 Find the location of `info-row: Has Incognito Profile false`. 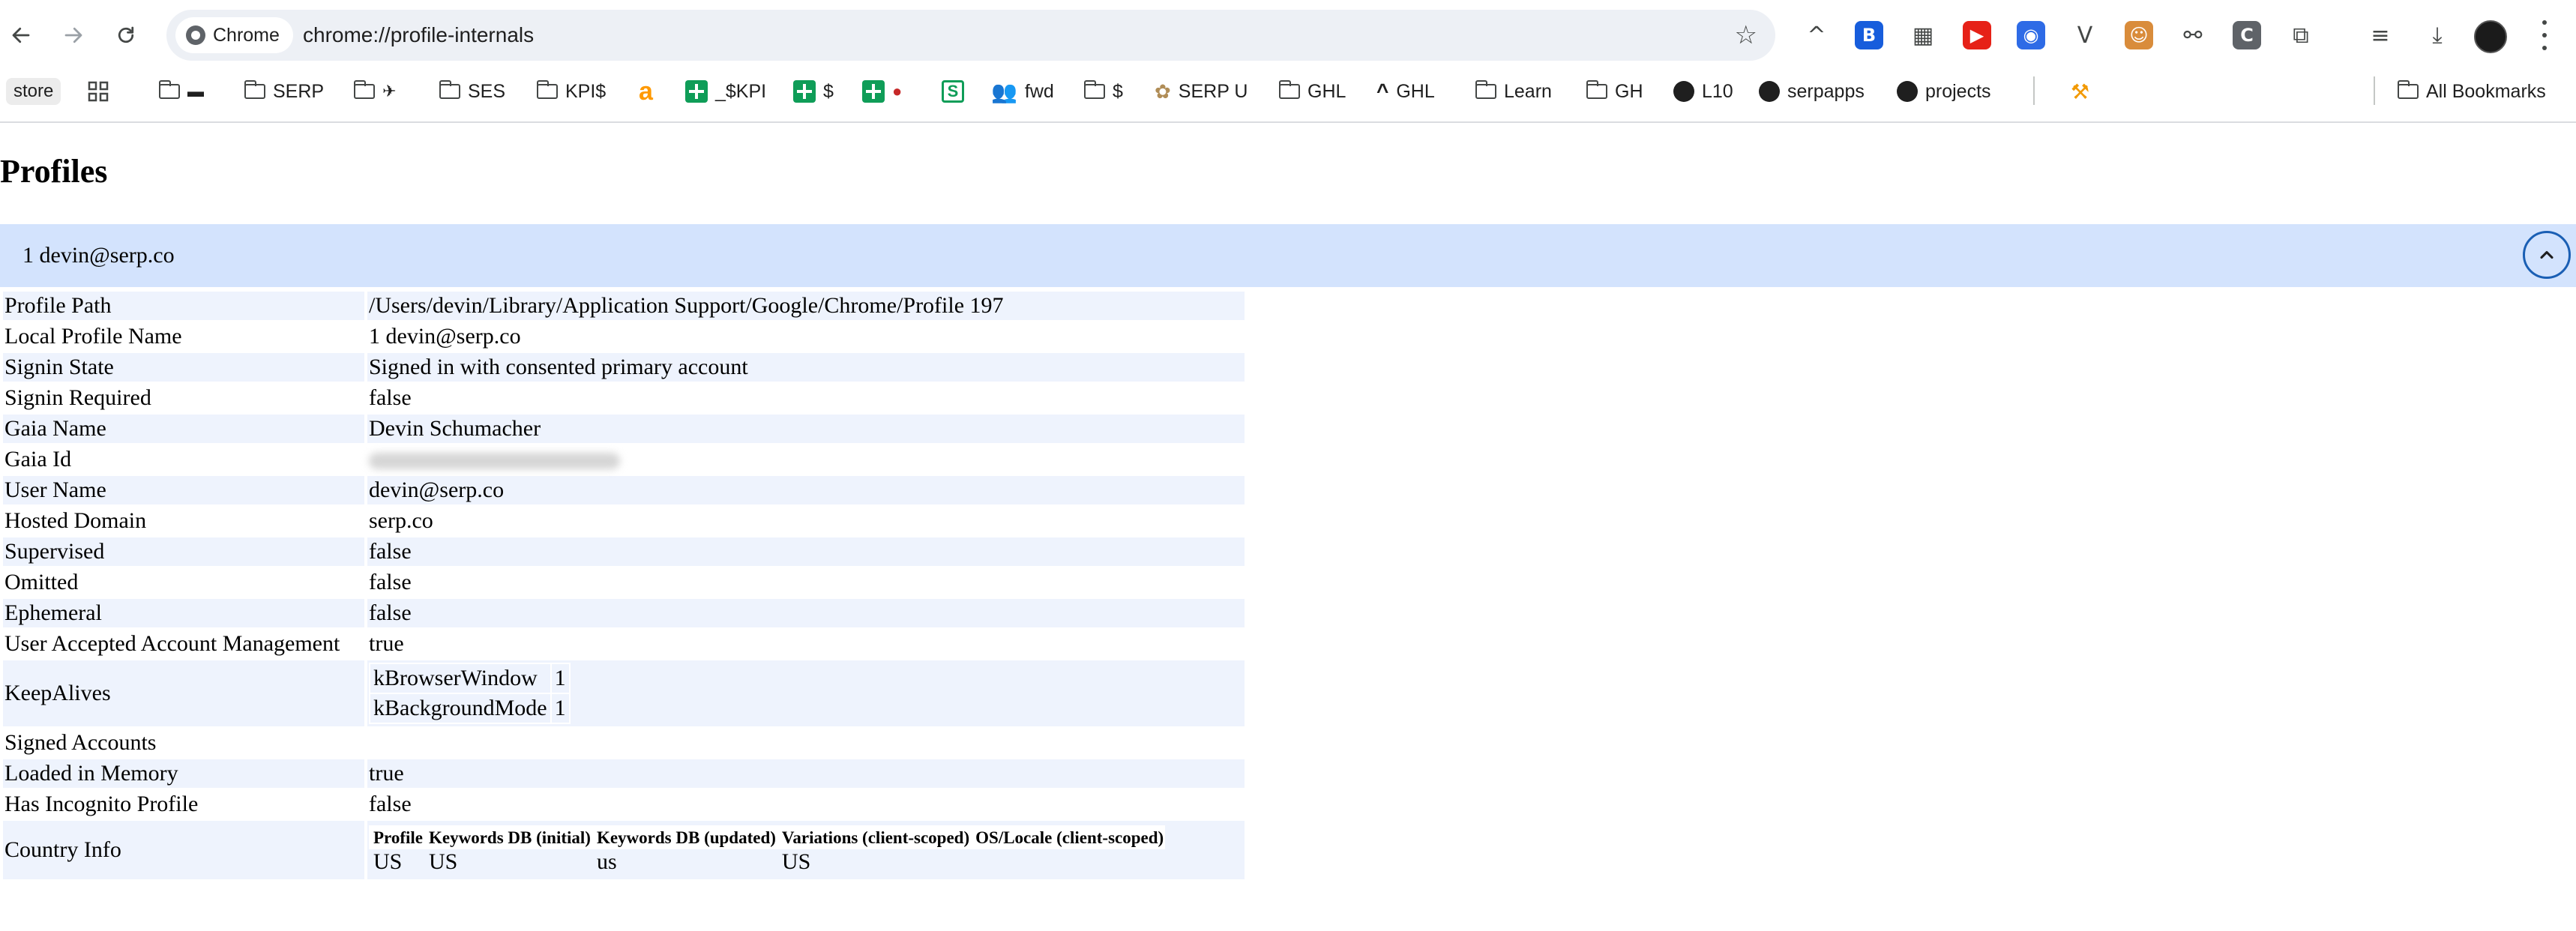

info-row: Has Incognito Profile false is located at coordinates (624, 804).